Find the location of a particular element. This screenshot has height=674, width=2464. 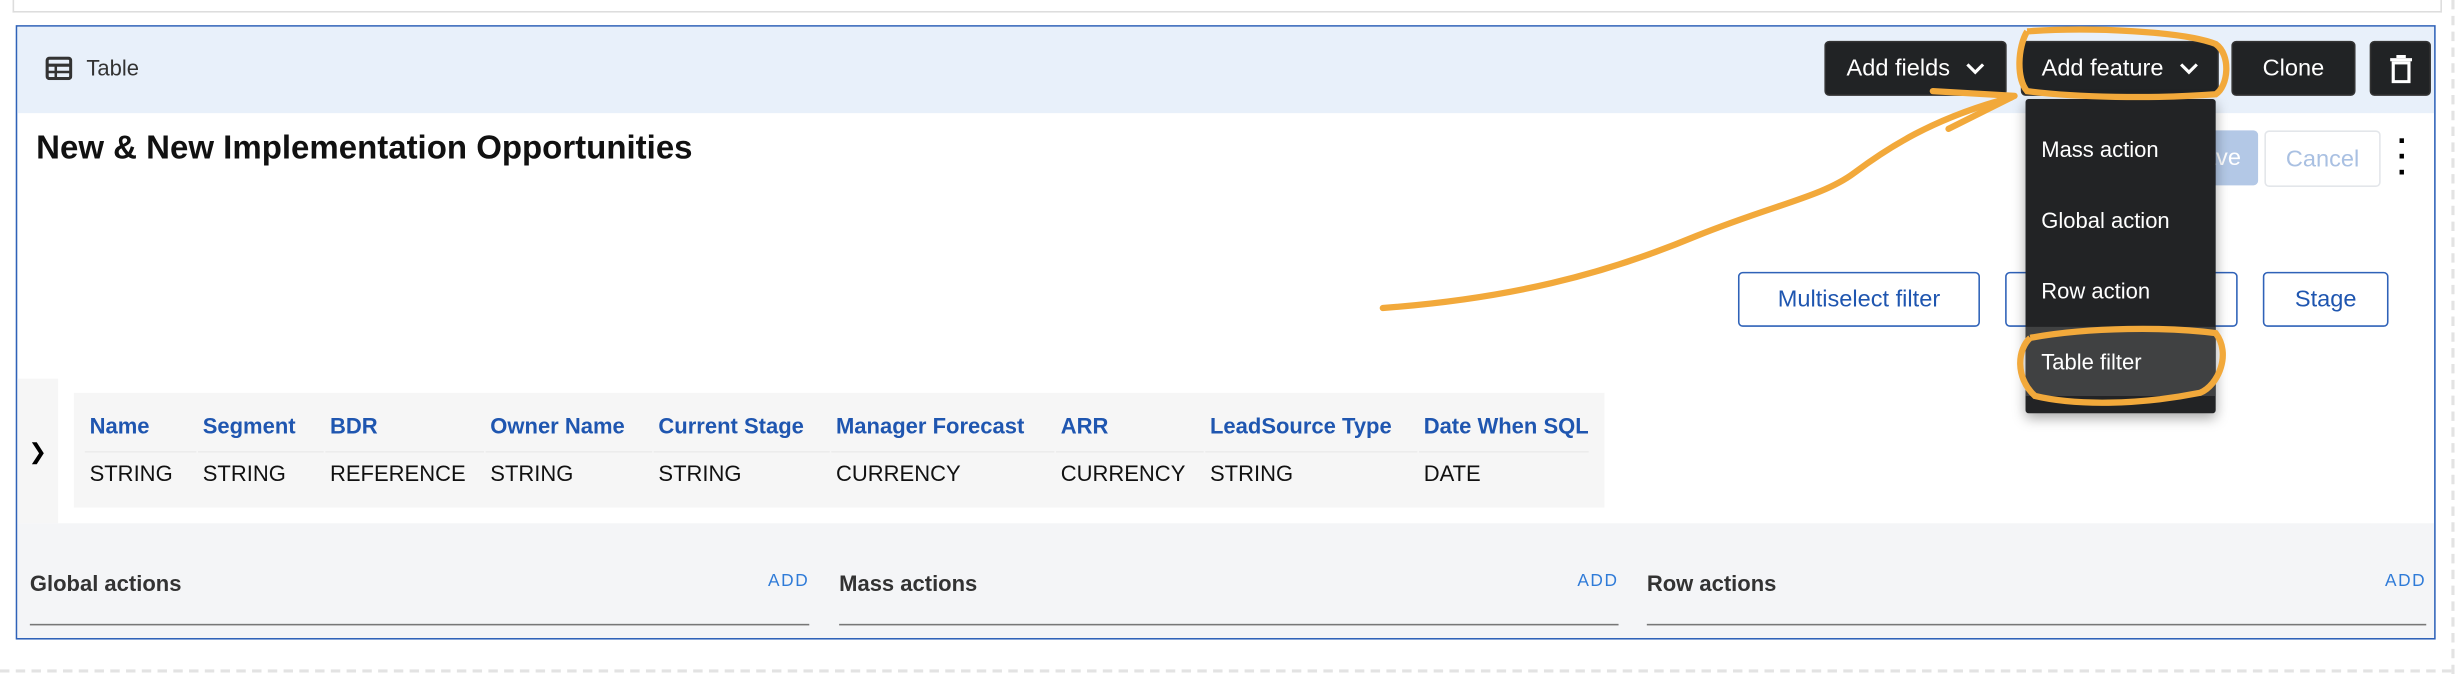

panel-header-title: Table is located at coordinates (92, 67).